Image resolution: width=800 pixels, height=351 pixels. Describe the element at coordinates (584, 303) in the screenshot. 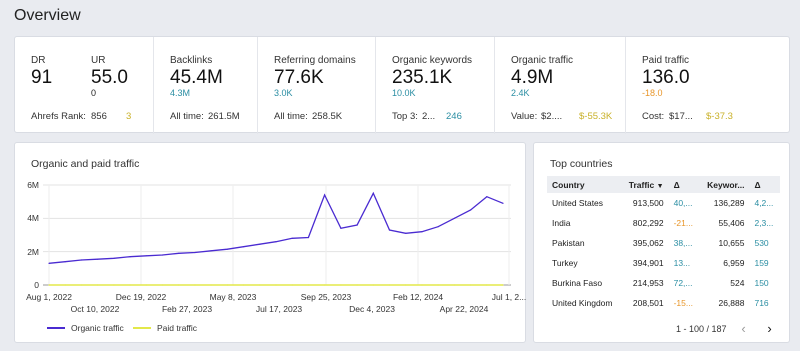

I see `country-cell: United Kingdom` at that location.